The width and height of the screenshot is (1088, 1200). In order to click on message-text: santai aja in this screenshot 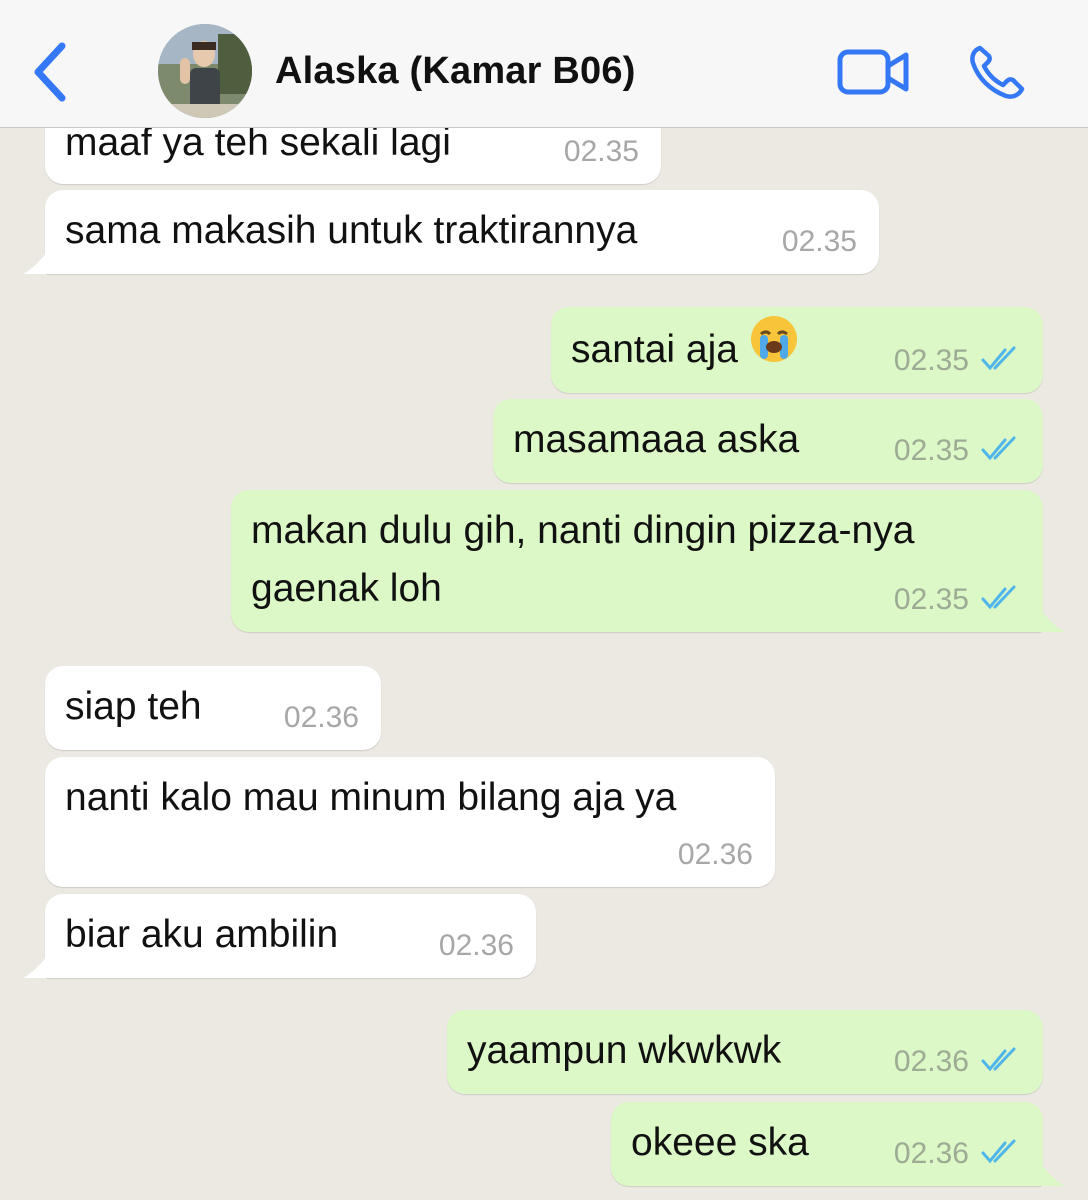, I will do `click(685, 348)`.